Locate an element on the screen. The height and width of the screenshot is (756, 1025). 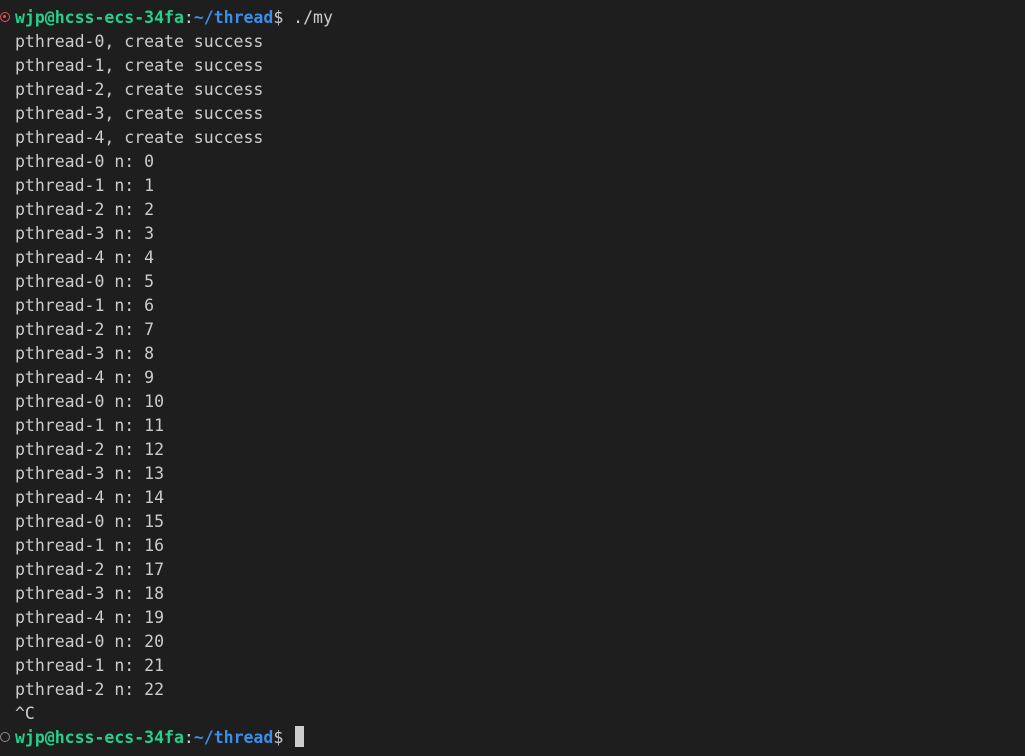
output-line: pthread-4 n: 9 is located at coordinates (85, 377).